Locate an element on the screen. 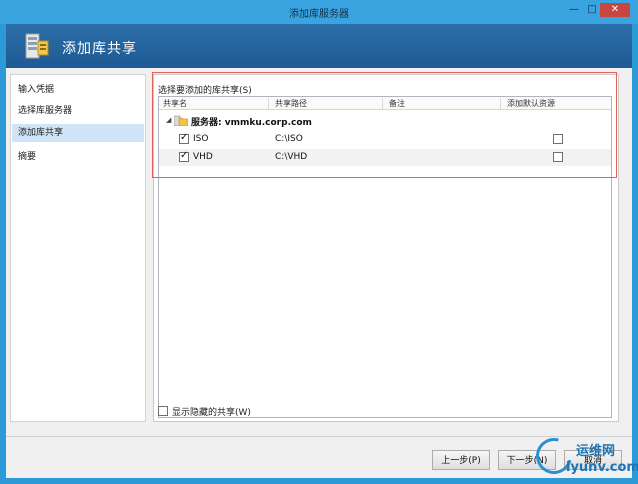  watermark-text: 运维网 is located at coordinates (596, 451).